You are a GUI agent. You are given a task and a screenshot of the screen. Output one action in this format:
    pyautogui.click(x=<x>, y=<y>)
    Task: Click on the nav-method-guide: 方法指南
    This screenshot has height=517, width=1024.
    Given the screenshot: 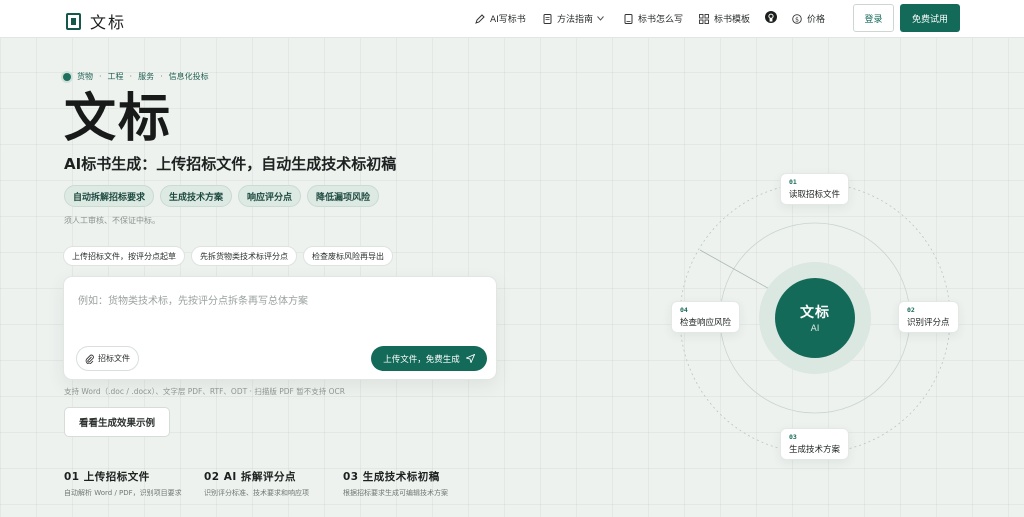 What is the action you would take?
    pyautogui.click(x=573, y=18)
    